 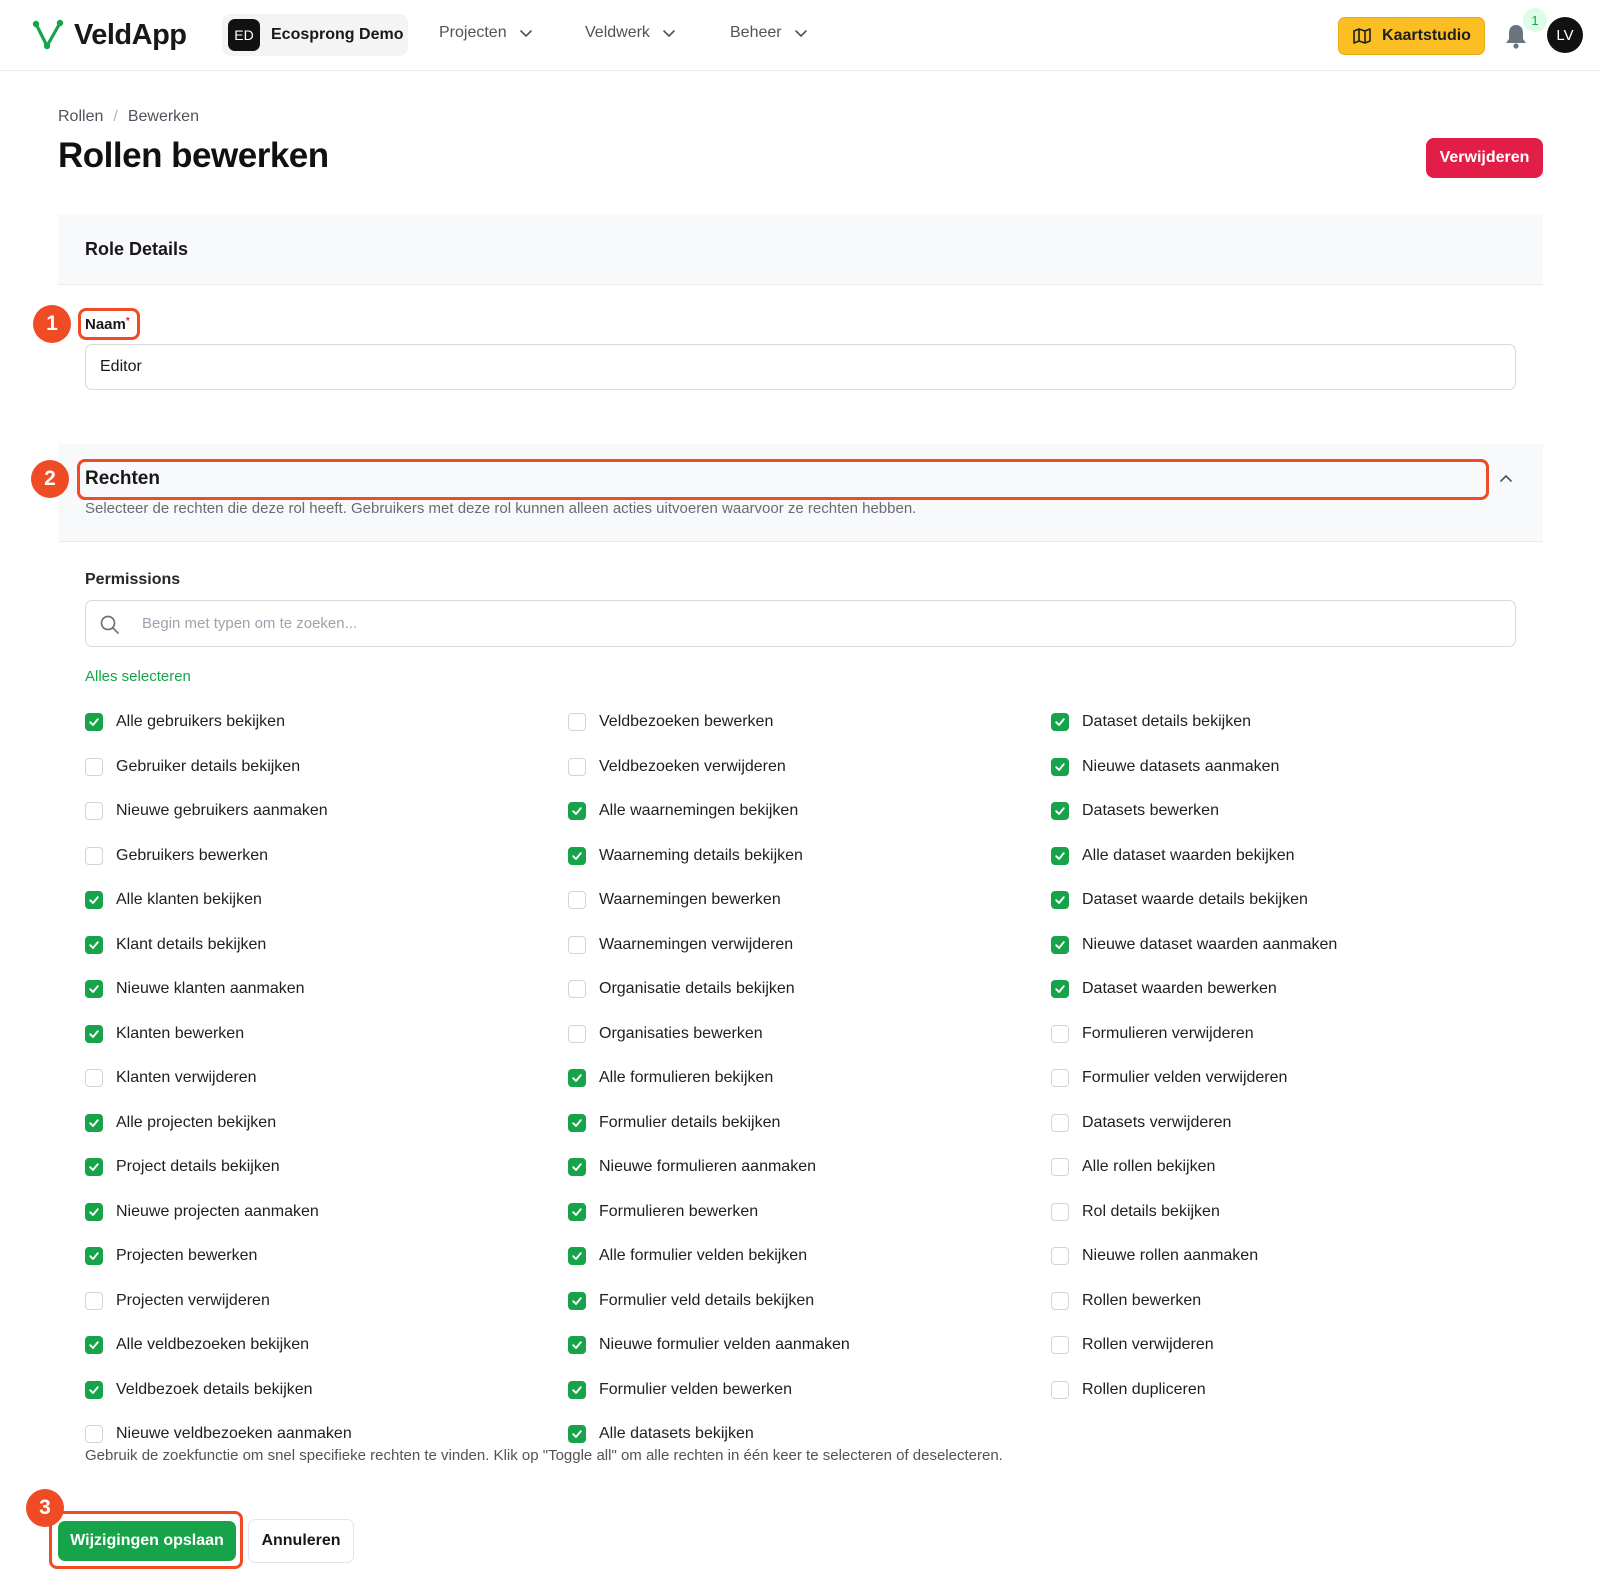 I want to click on select-all-link: Alles selecteren, so click(x=138, y=676).